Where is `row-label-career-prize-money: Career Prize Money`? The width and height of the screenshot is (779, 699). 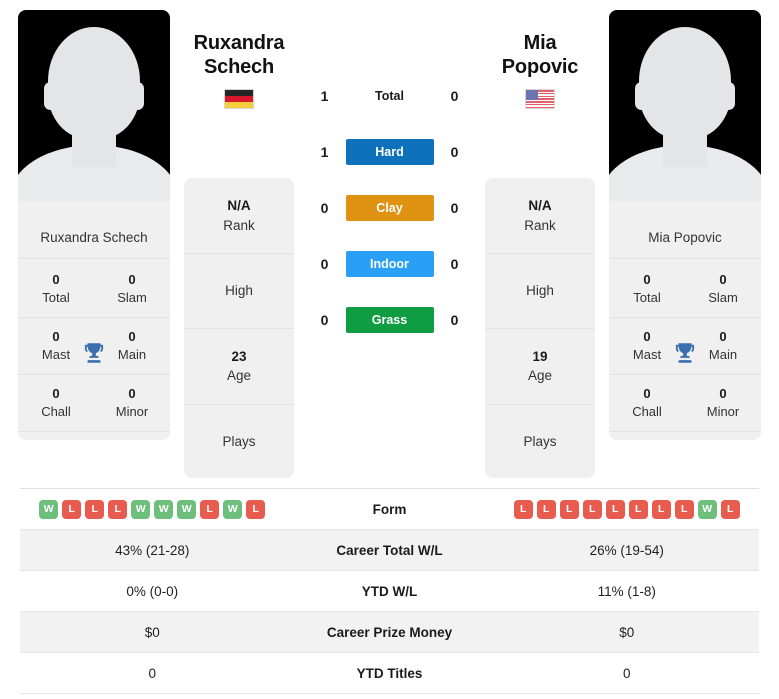
row-label-career-prize-money: Career Prize Money is located at coordinates (389, 632).